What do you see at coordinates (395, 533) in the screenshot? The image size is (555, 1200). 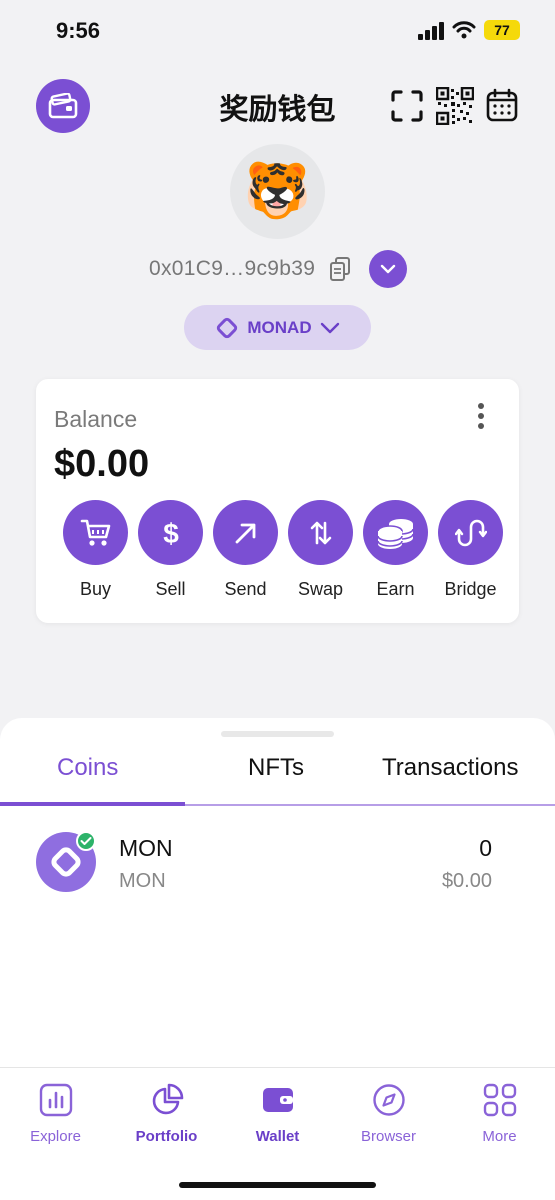 I see `coins-stack-icon` at bounding box center [395, 533].